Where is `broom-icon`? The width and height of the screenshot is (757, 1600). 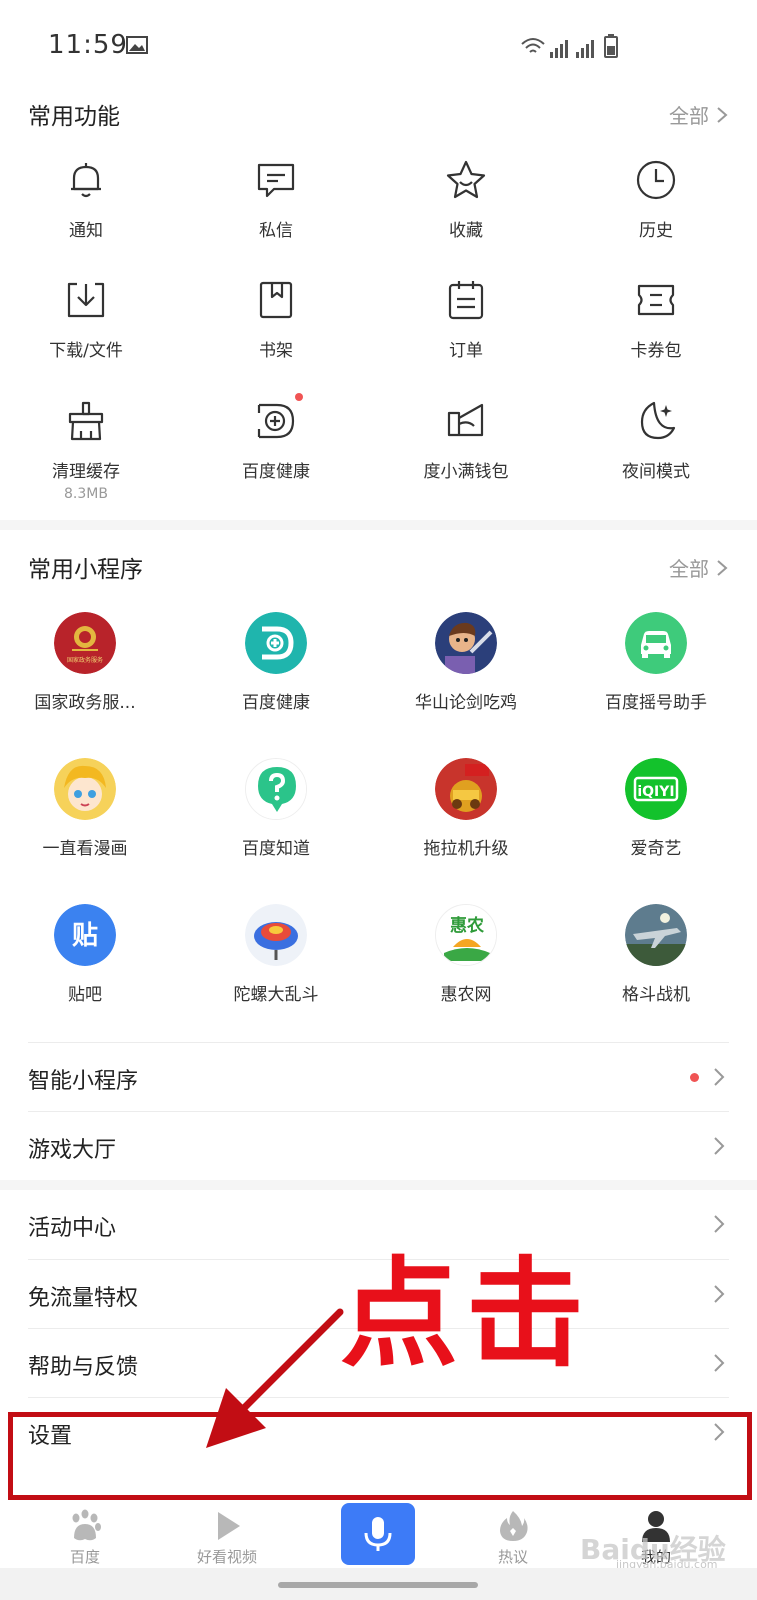
broom-icon is located at coordinates (86, 421).